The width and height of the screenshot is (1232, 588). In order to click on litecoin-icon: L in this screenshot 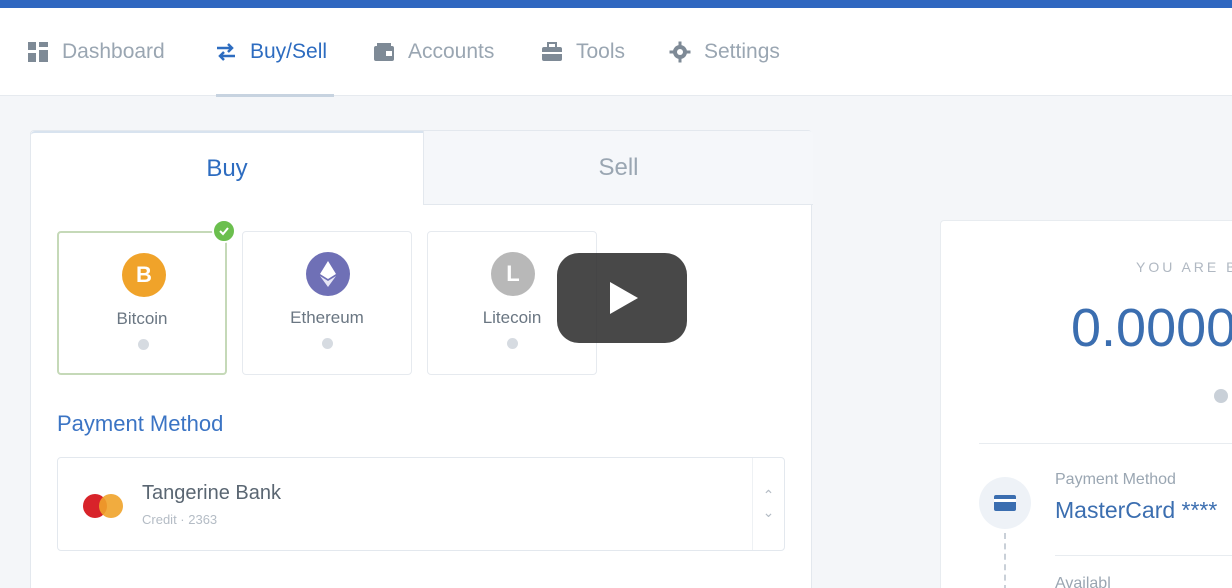, I will do `click(513, 274)`.